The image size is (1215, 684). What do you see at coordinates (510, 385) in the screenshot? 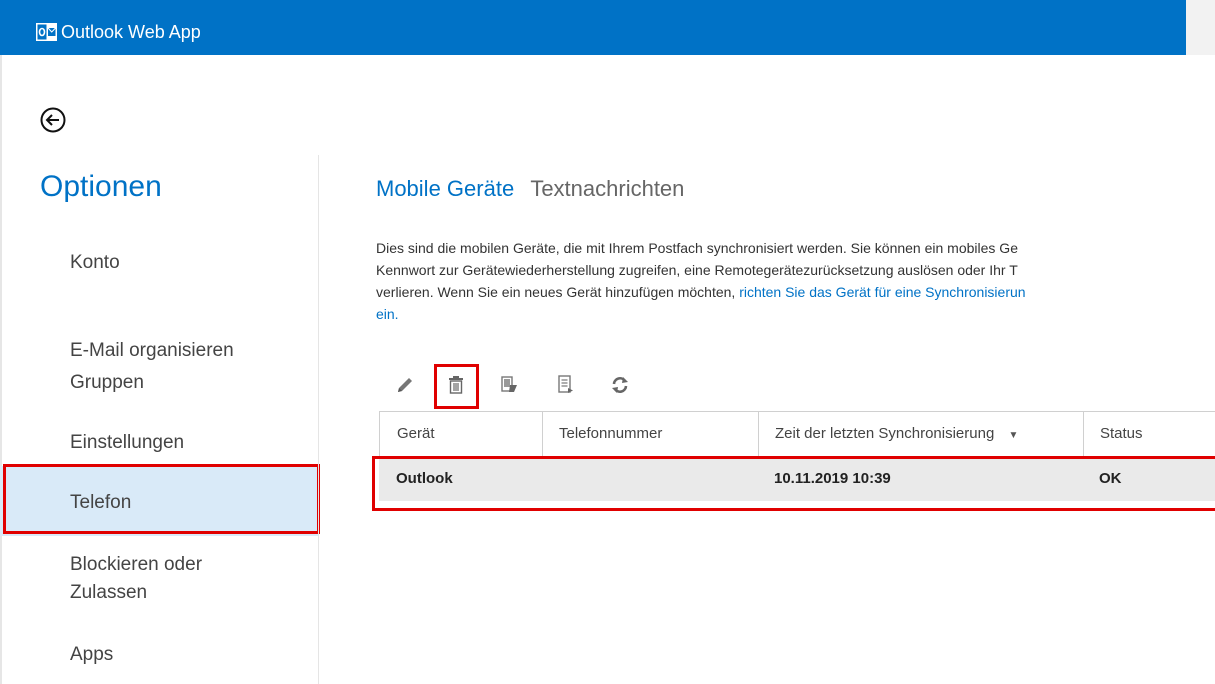
I see `wipe-device-icon` at bounding box center [510, 385].